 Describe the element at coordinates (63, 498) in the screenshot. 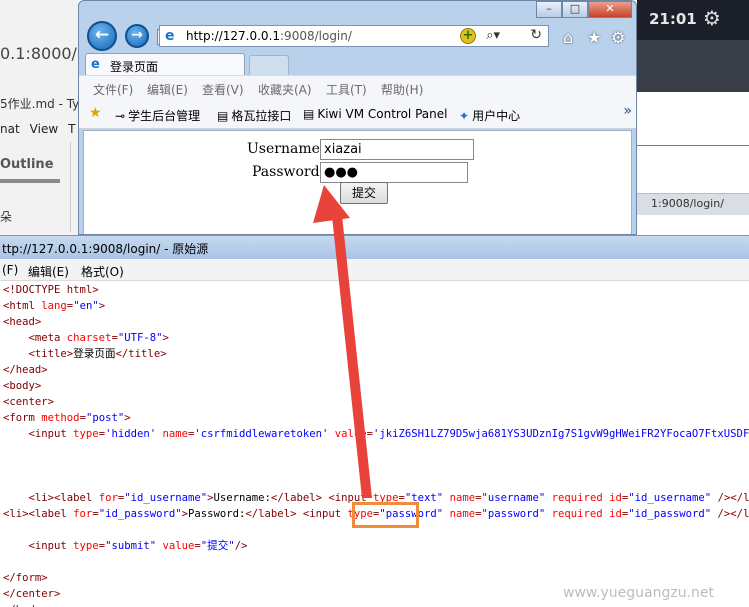

I see `code-token: <li><label` at that location.